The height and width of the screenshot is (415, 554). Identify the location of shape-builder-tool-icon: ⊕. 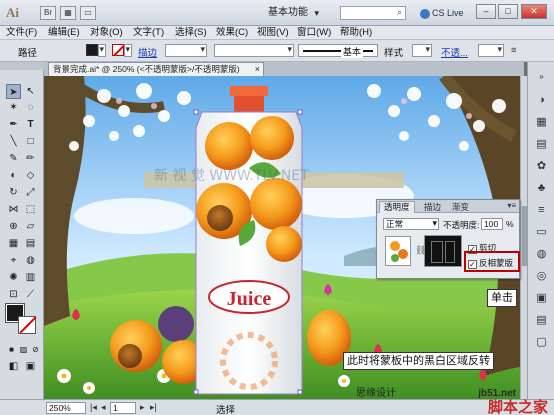
(13, 226).